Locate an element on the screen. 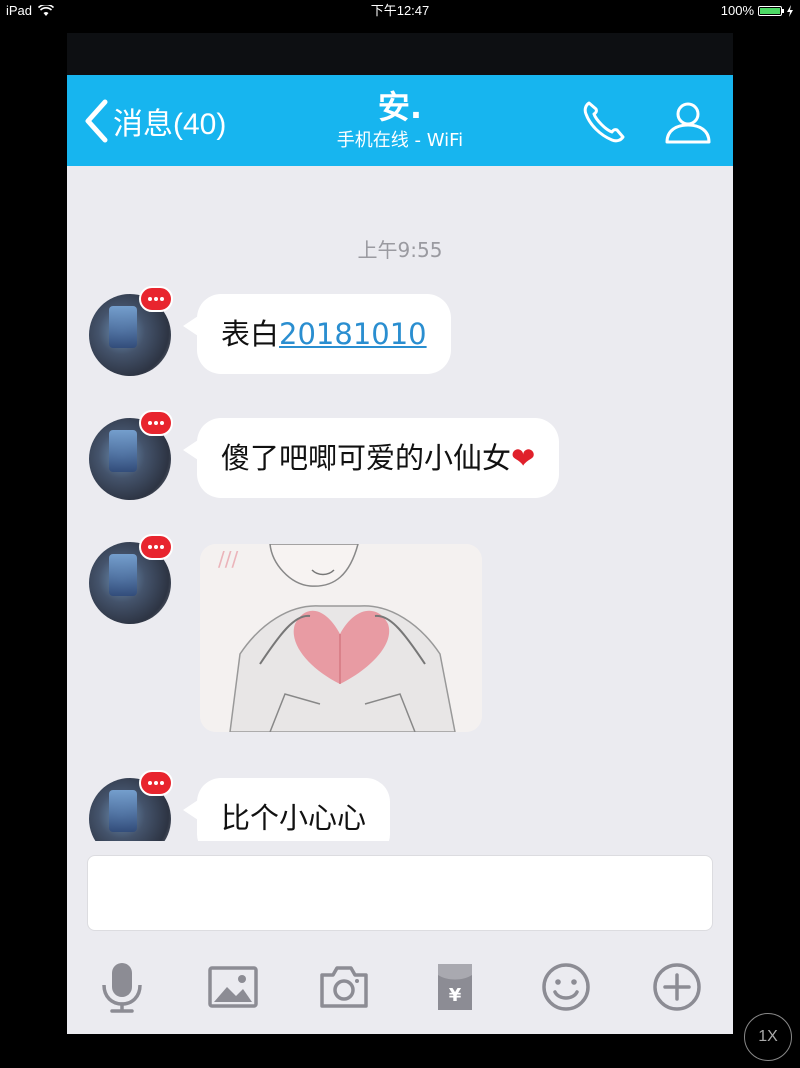 This screenshot has height=1068, width=800. message-link: 20181010 is located at coordinates (353, 334).